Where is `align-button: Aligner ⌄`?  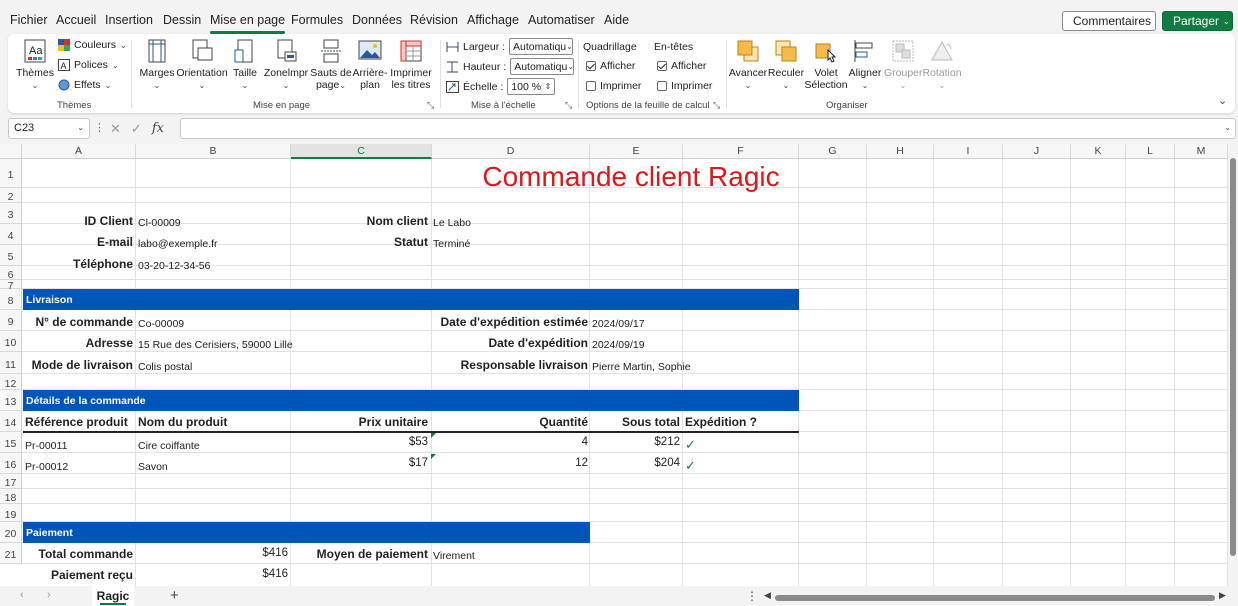
align-button: Aligner ⌄ is located at coordinates (865, 65).